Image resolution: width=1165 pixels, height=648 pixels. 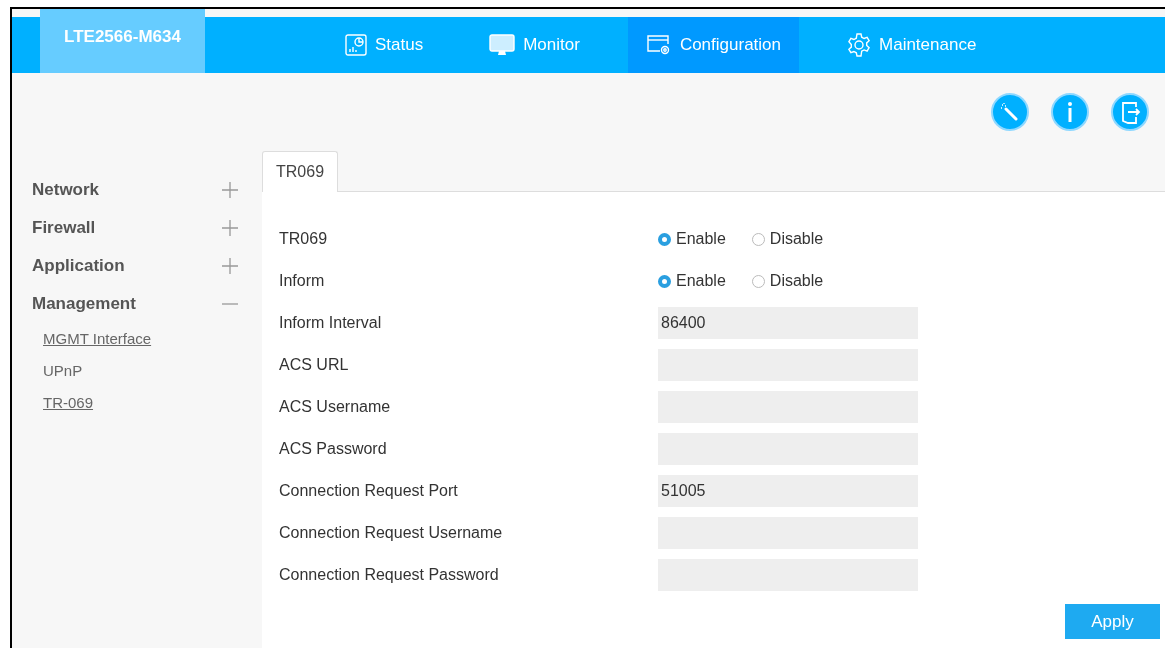 What do you see at coordinates (369, 491) in the screenshot?
I see `field-label: Connection Request Port` at bounding box center [369, 491].